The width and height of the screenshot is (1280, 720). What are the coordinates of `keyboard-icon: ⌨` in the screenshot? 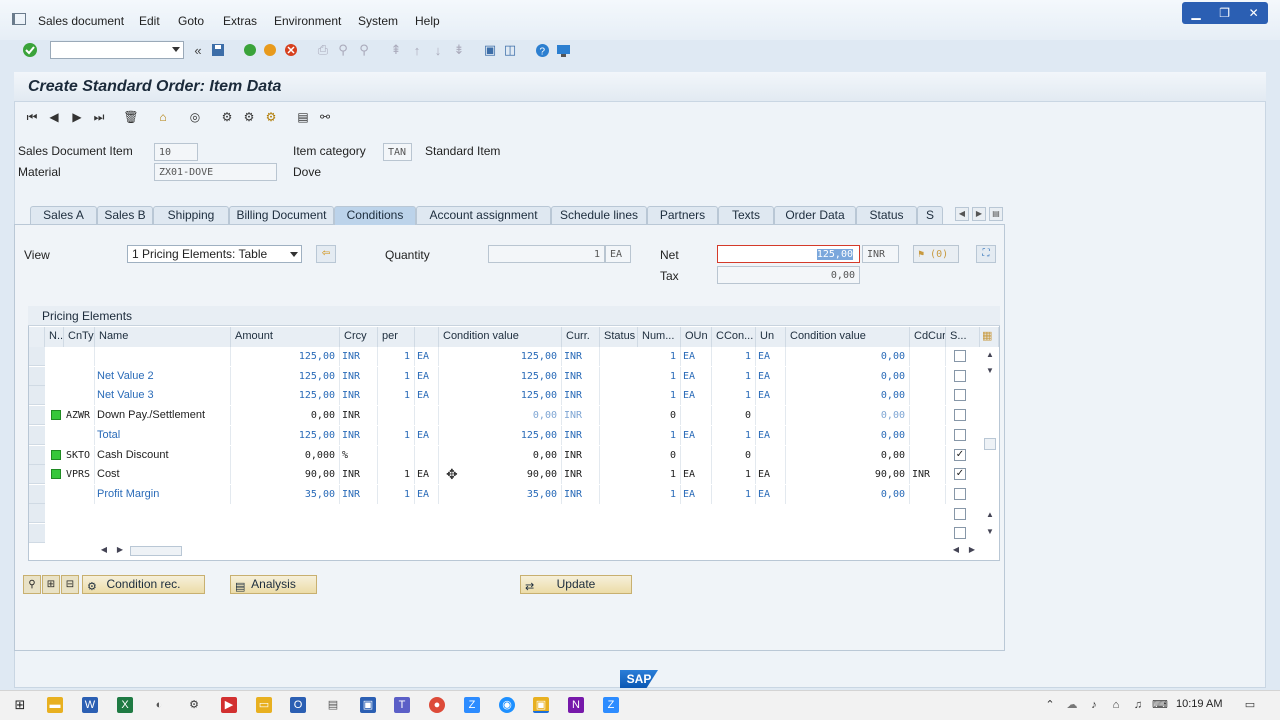 It's located at (1160, 705).